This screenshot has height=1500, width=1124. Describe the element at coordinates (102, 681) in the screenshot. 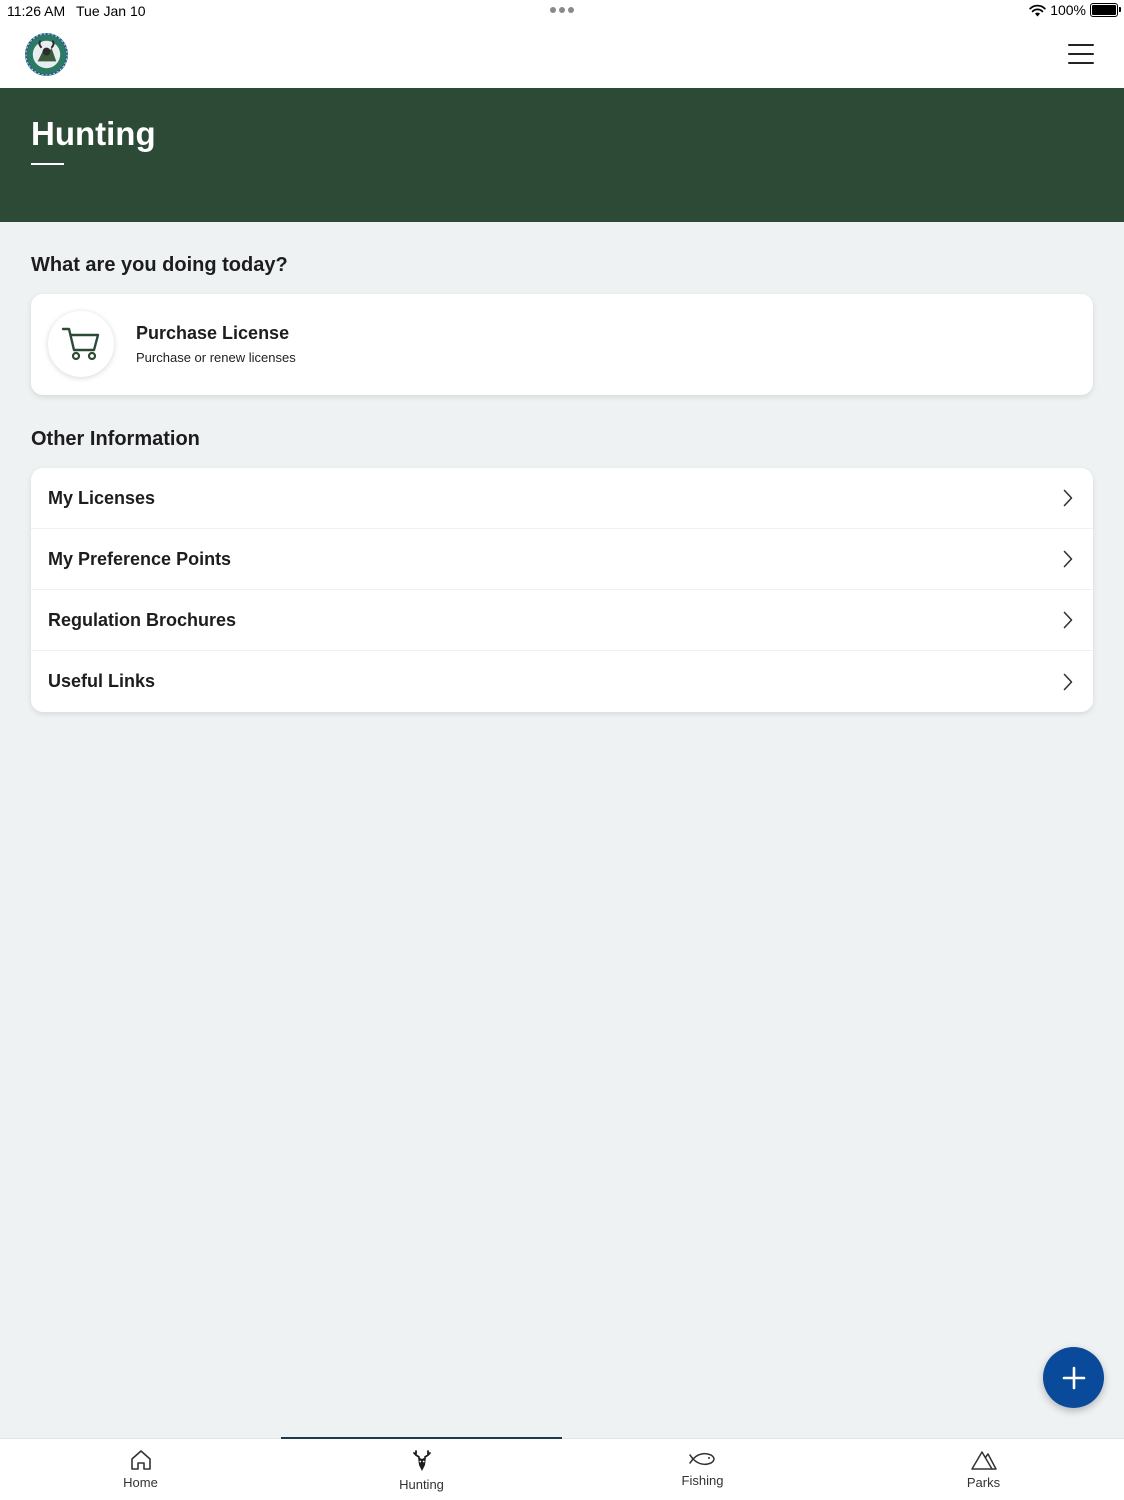

I see `list-item-label: Useful Links` at that location.